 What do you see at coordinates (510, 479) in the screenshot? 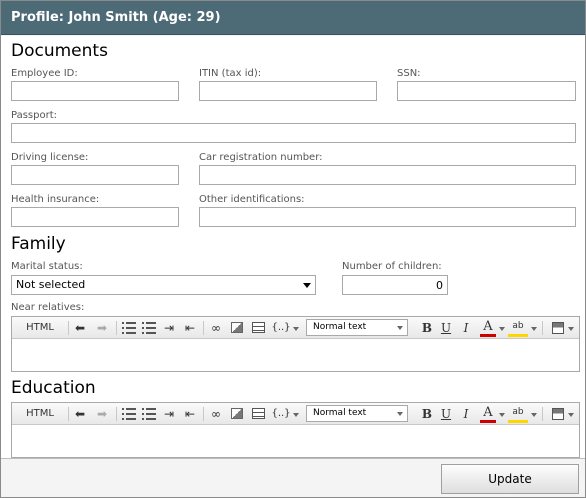
I see `update-button: Update` at bounding box center [510, 479].